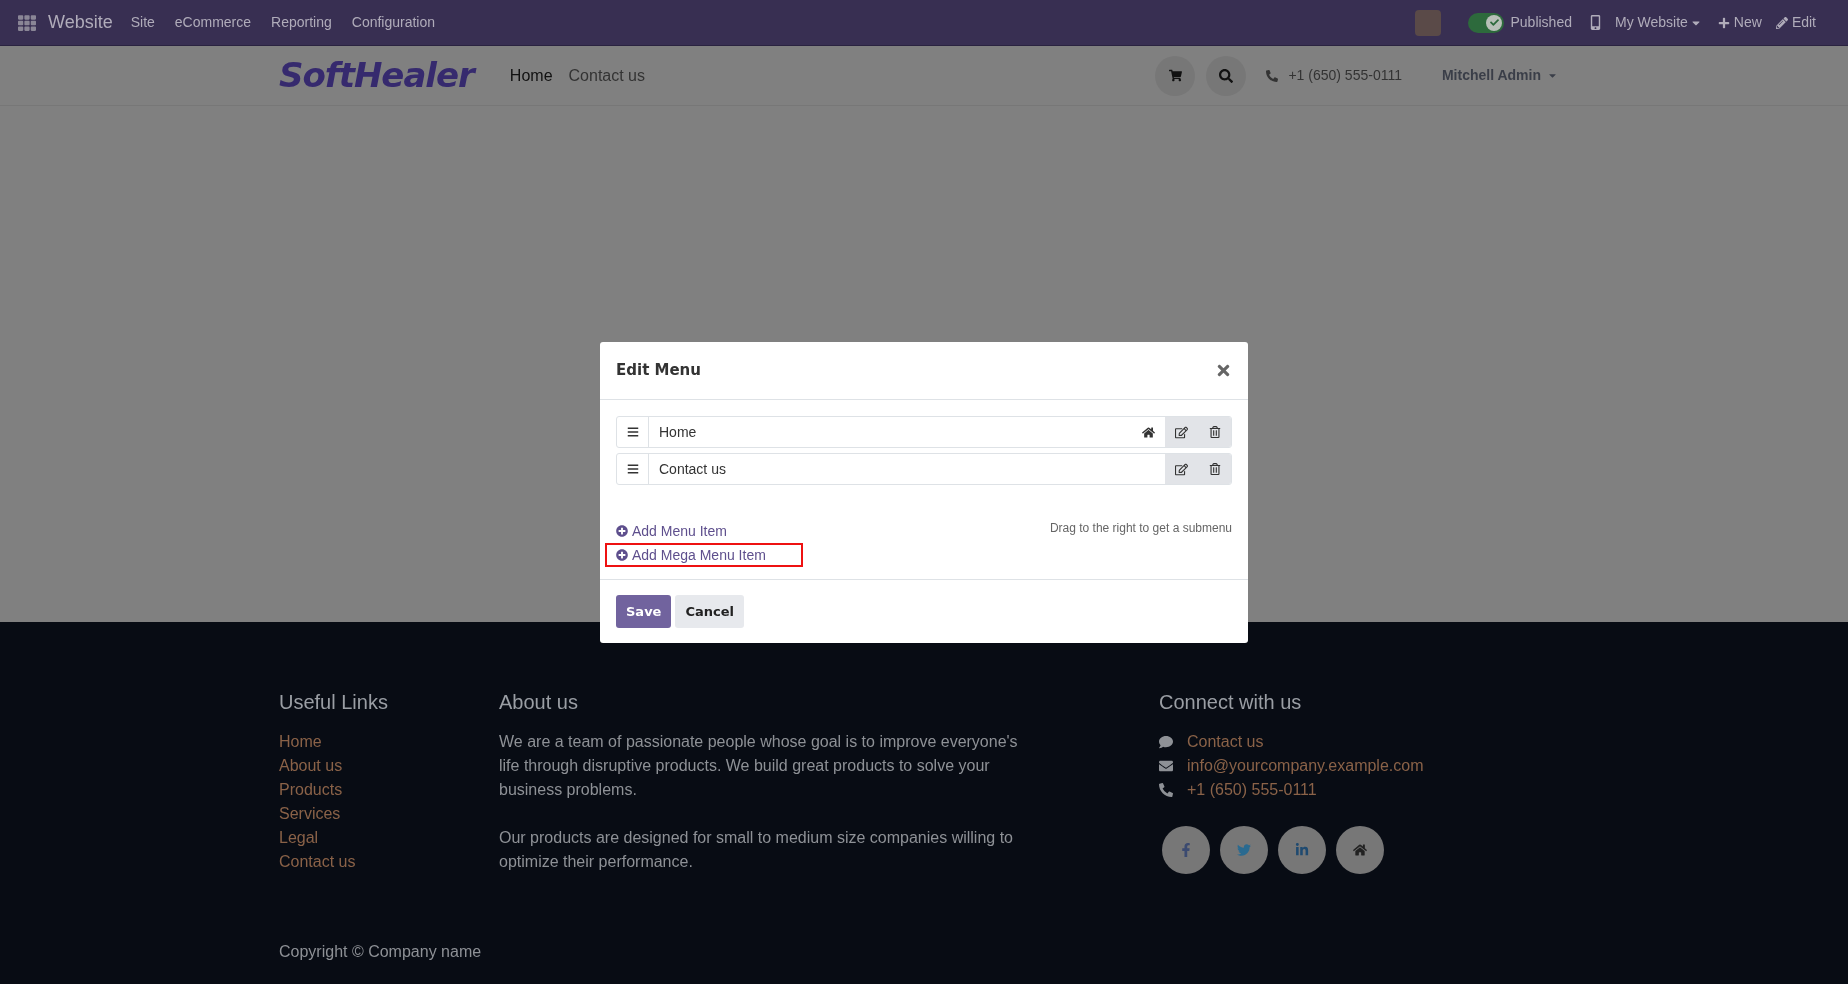 This screenshot has width=1848, height=984. Describe the element at coordinates (606, 75) in the screenshot. I see `nav-link: Contact us` at that location.